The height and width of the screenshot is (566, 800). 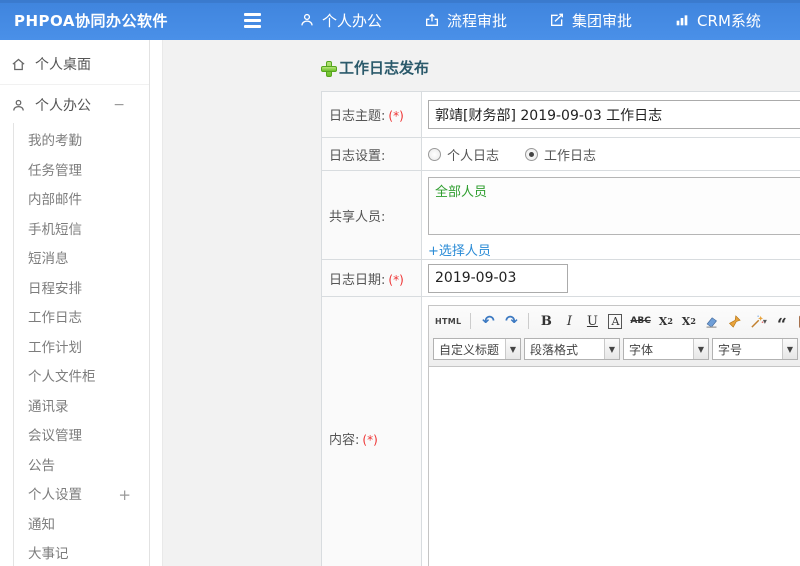 What do you see at coordinates (63, 65) in the screenshot?
I see `sidebar-item-label: 个人桌面` at bounding box center [63, 65].